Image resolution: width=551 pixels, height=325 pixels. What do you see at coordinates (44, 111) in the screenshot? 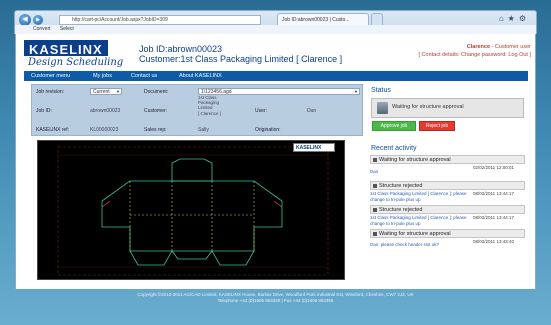
I see `job-id-label: Job ID:` at bounding box center [44, 111].